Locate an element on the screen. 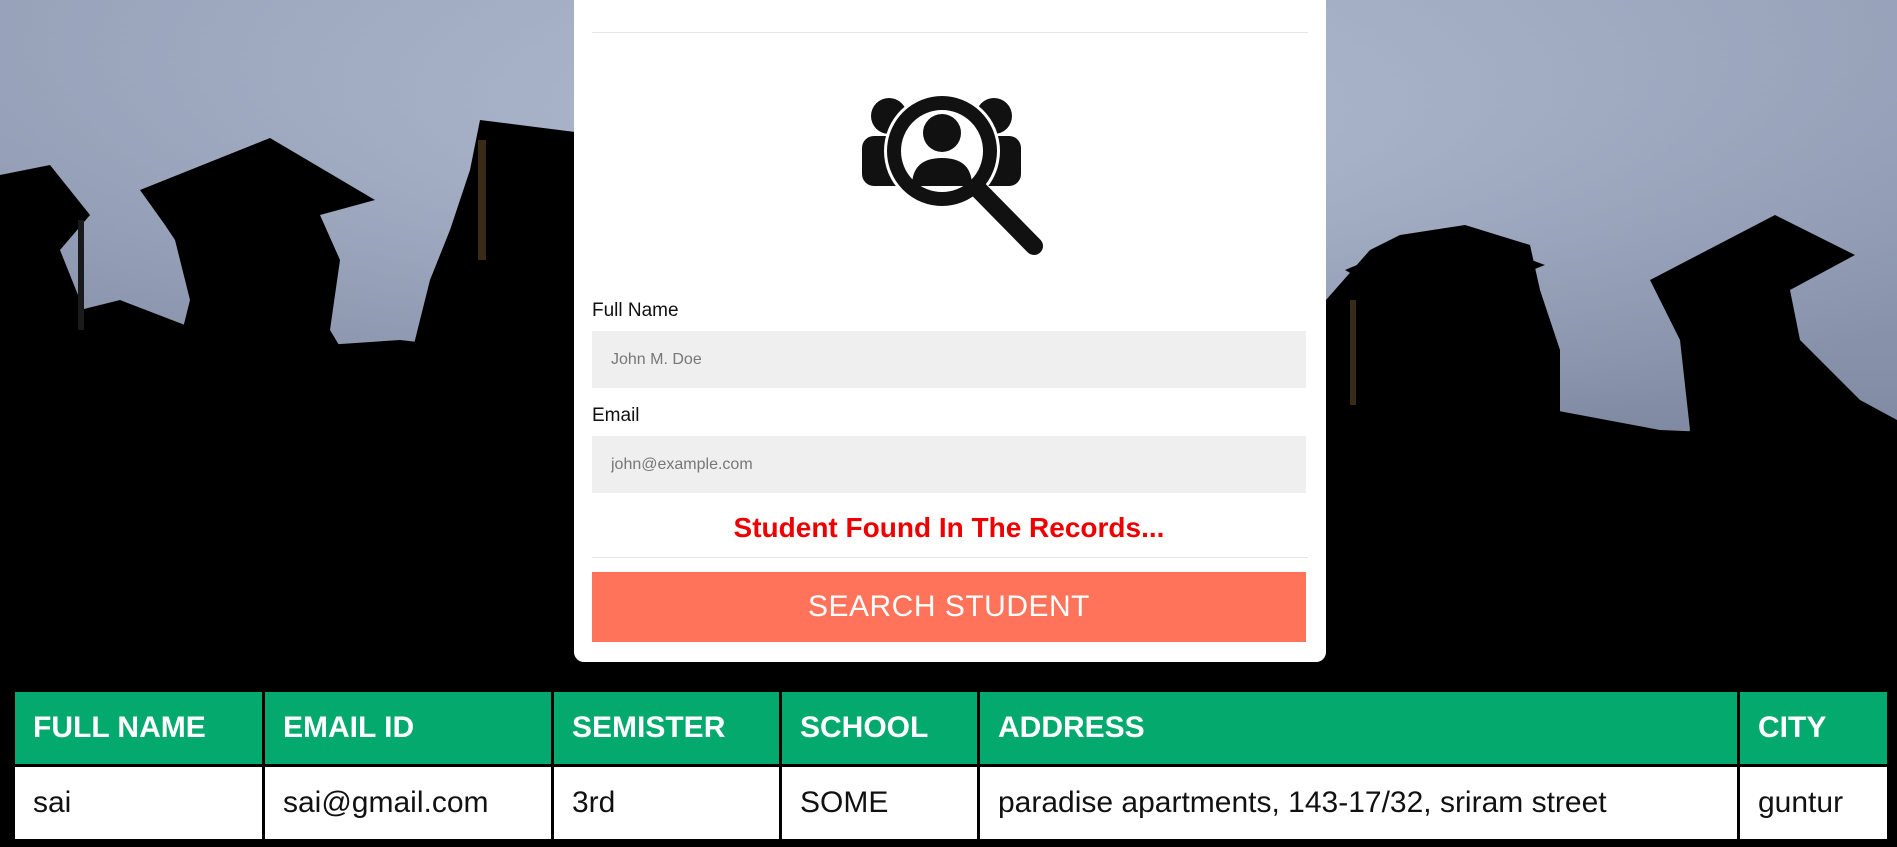 The width and height of the screenshot is (1897, 847). form-divider is located at coordinates (950, 557).